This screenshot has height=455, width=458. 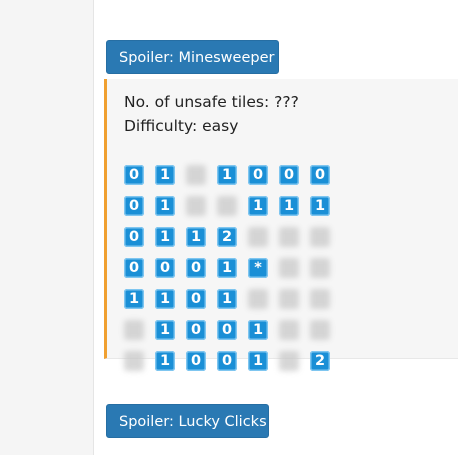 I want to click on difficulty-label: Difficulty: easy, so click(x=181, y=126).